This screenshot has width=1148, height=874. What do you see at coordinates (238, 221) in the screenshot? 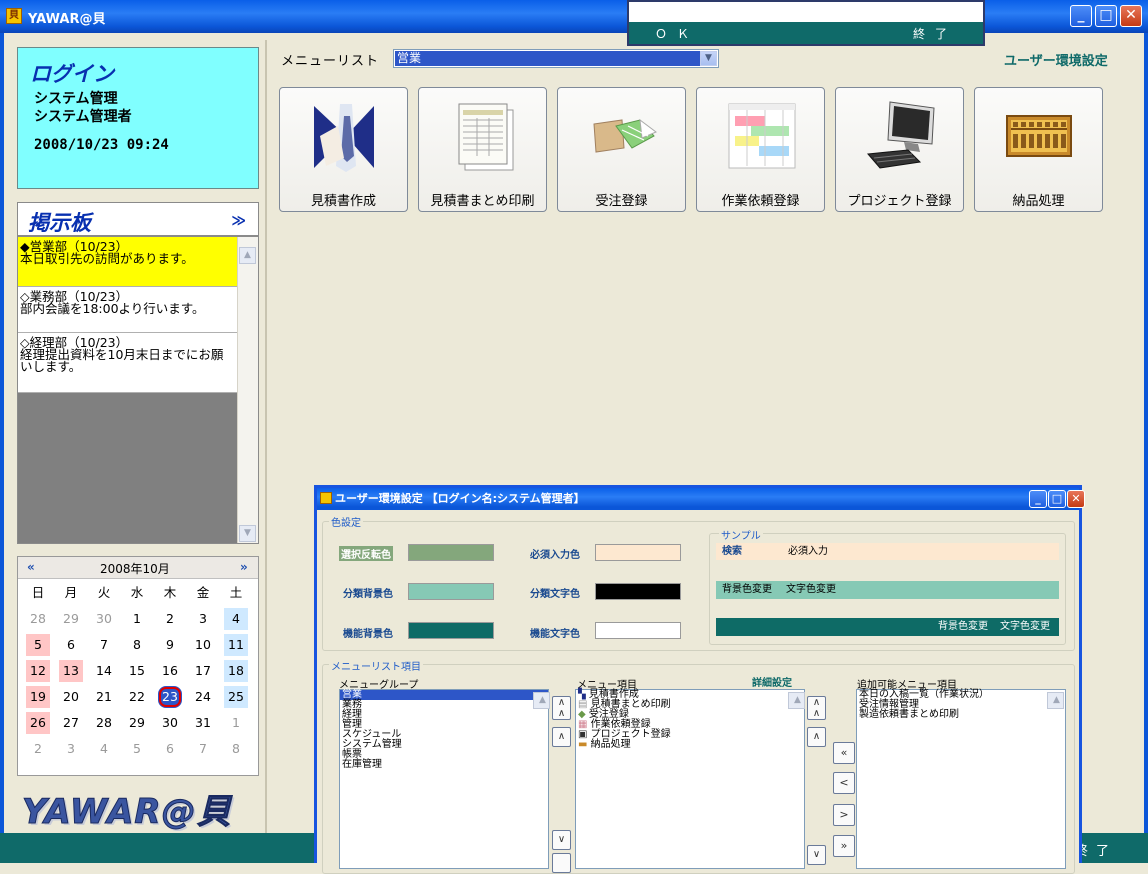
I see `bulletin-more-link: ≫` at bounding box center [238, 221].